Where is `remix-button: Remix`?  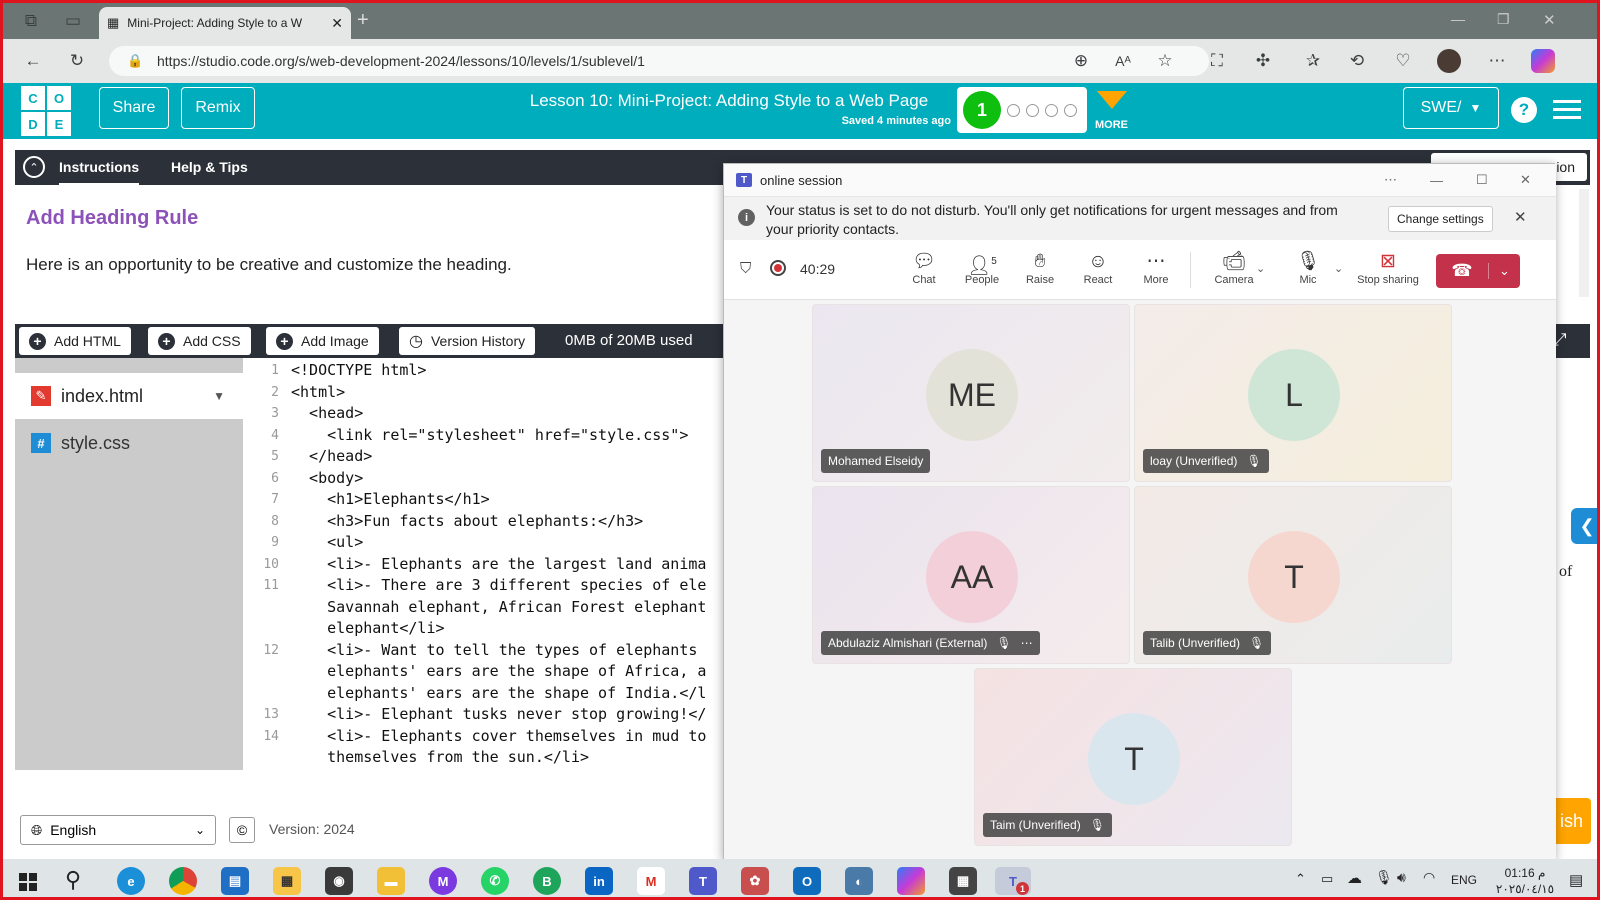
remix-button: Remix is located at coordinates (218, 108).